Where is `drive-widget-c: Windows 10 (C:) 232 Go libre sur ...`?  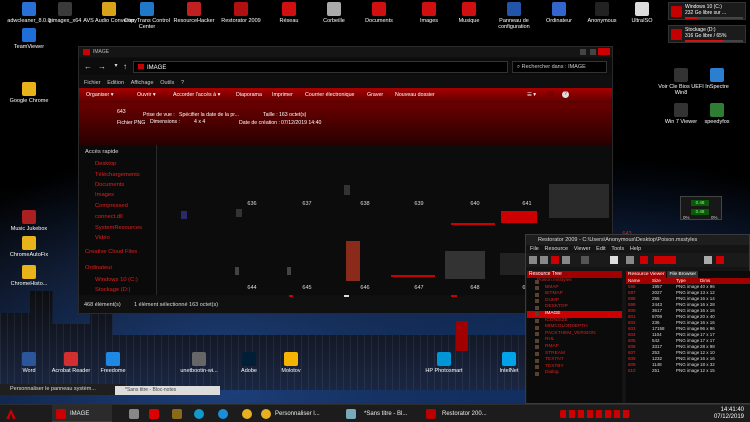
drive-widget-c: Windows 10 (C:) 232 Go libre sur ... is located at coordinates (707, 11).